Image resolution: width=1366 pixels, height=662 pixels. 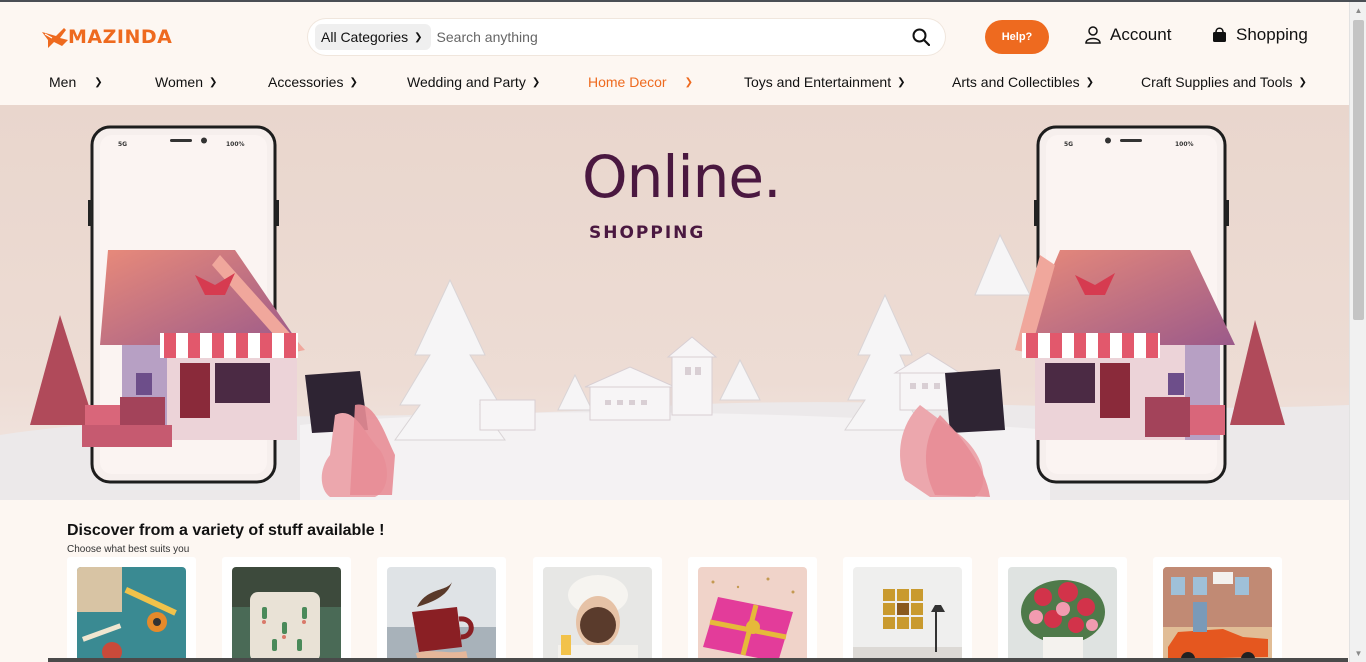 I want to click on flower-bouquet-image, so click(x=1062, y=614).